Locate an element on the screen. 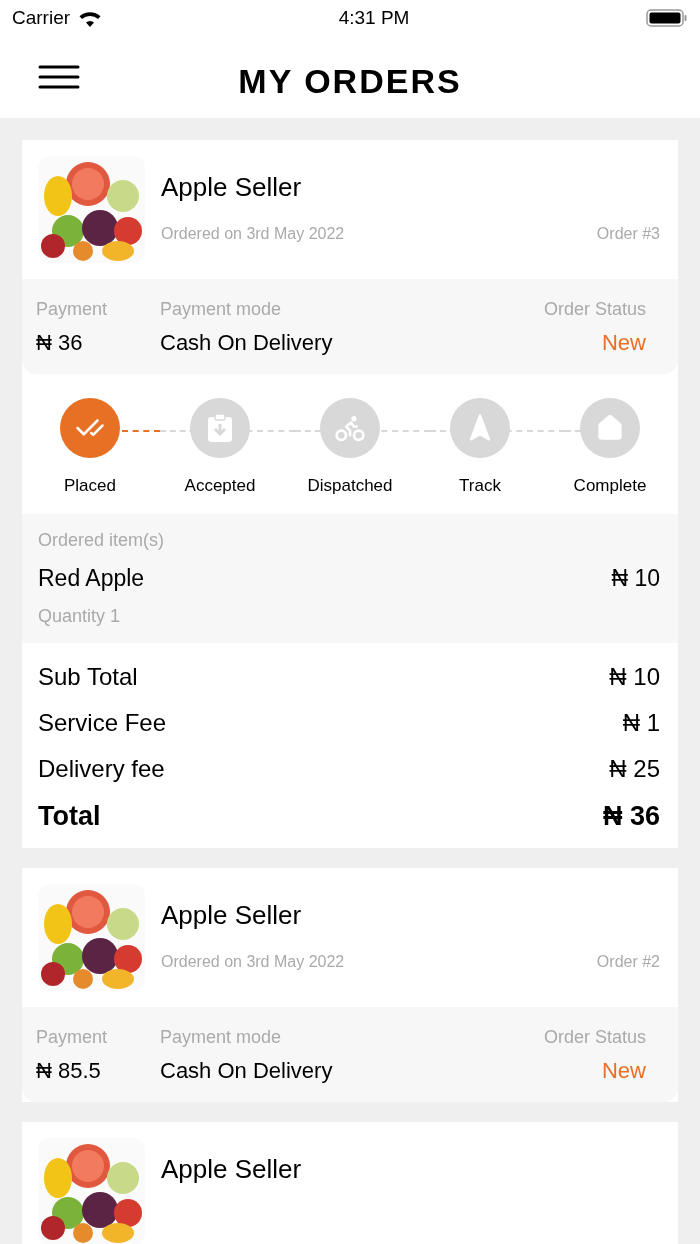 The height and width of the screenshot is (1244, 700). step-label: Placed is located at coordinates (90, 486).